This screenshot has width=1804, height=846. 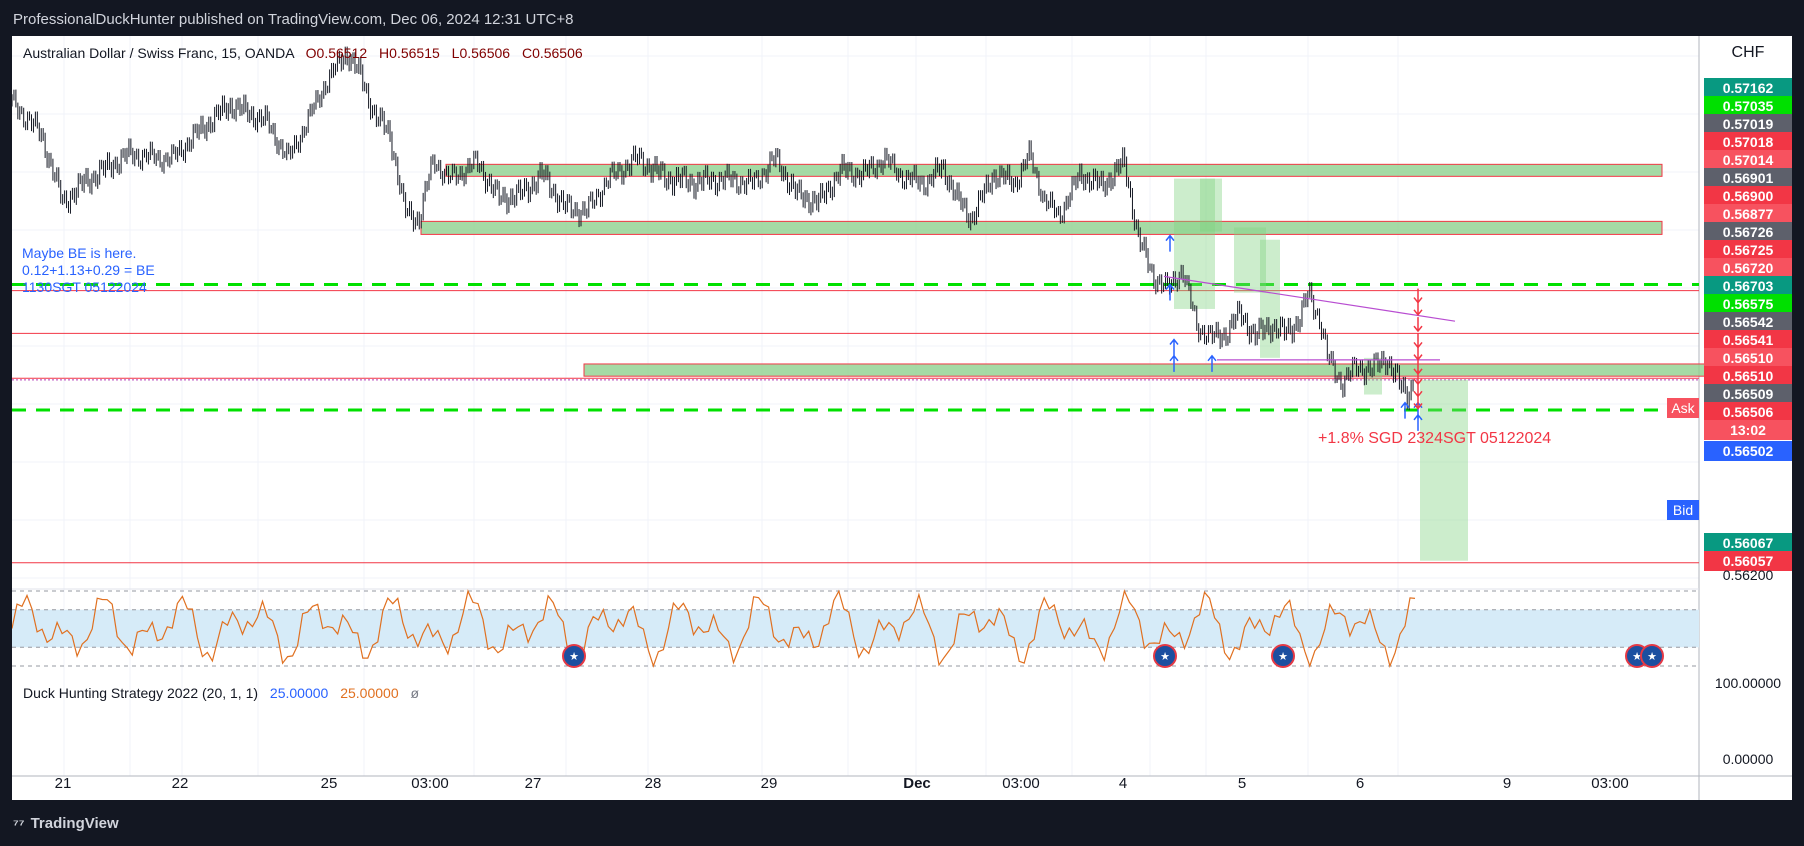 I want to click on price-label: 0.56901, so click(x=1748, y=178).